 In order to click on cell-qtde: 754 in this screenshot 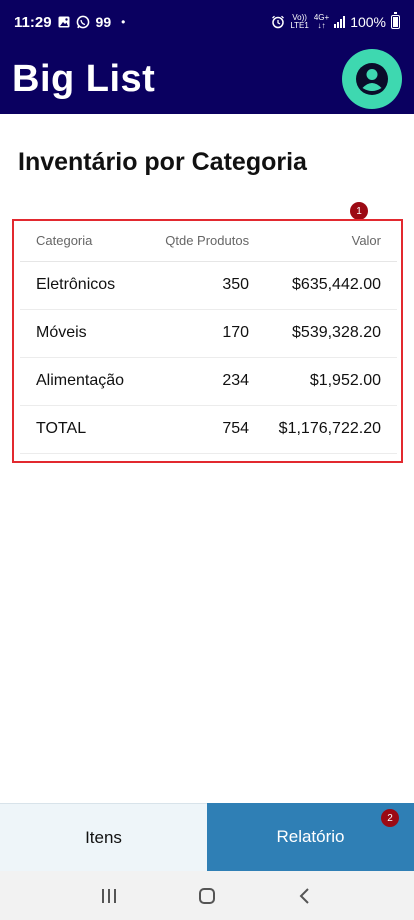, I will do `click(209, 429)`.